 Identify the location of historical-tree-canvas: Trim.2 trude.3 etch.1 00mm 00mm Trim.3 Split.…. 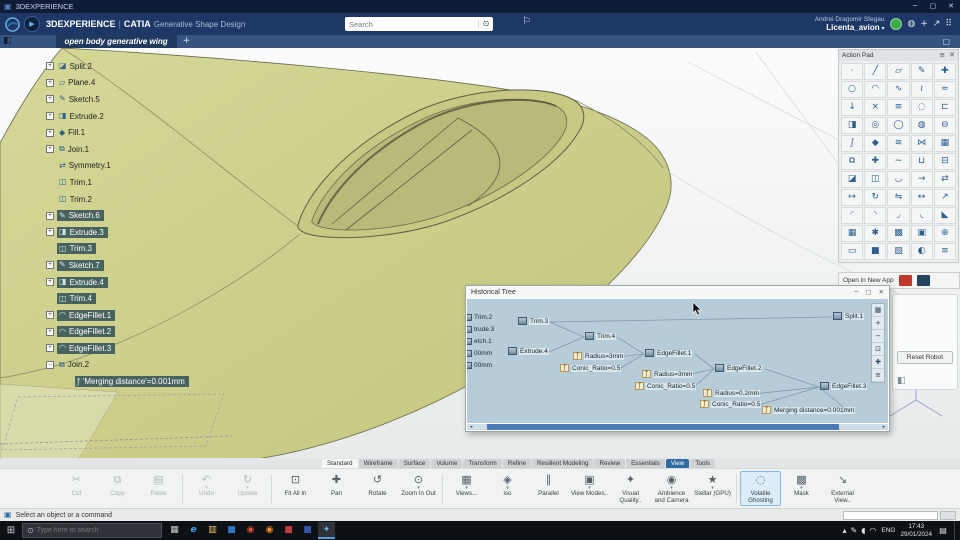
(677, 361).